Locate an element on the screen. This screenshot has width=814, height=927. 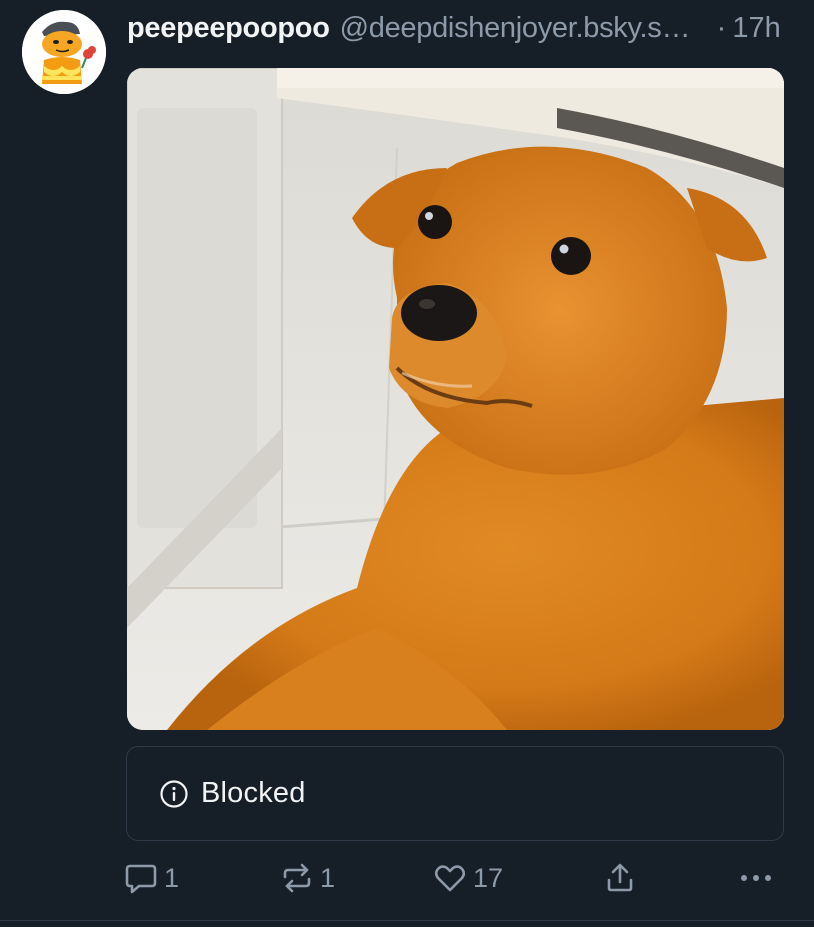
repost-button: 1 is located at coordinates (307, 878).